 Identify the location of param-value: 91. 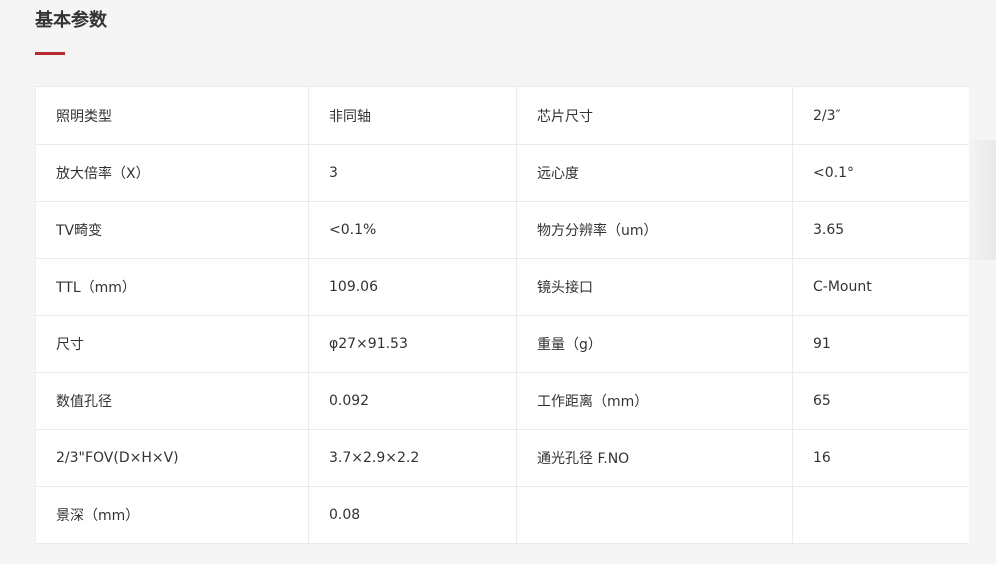
(880, 344).